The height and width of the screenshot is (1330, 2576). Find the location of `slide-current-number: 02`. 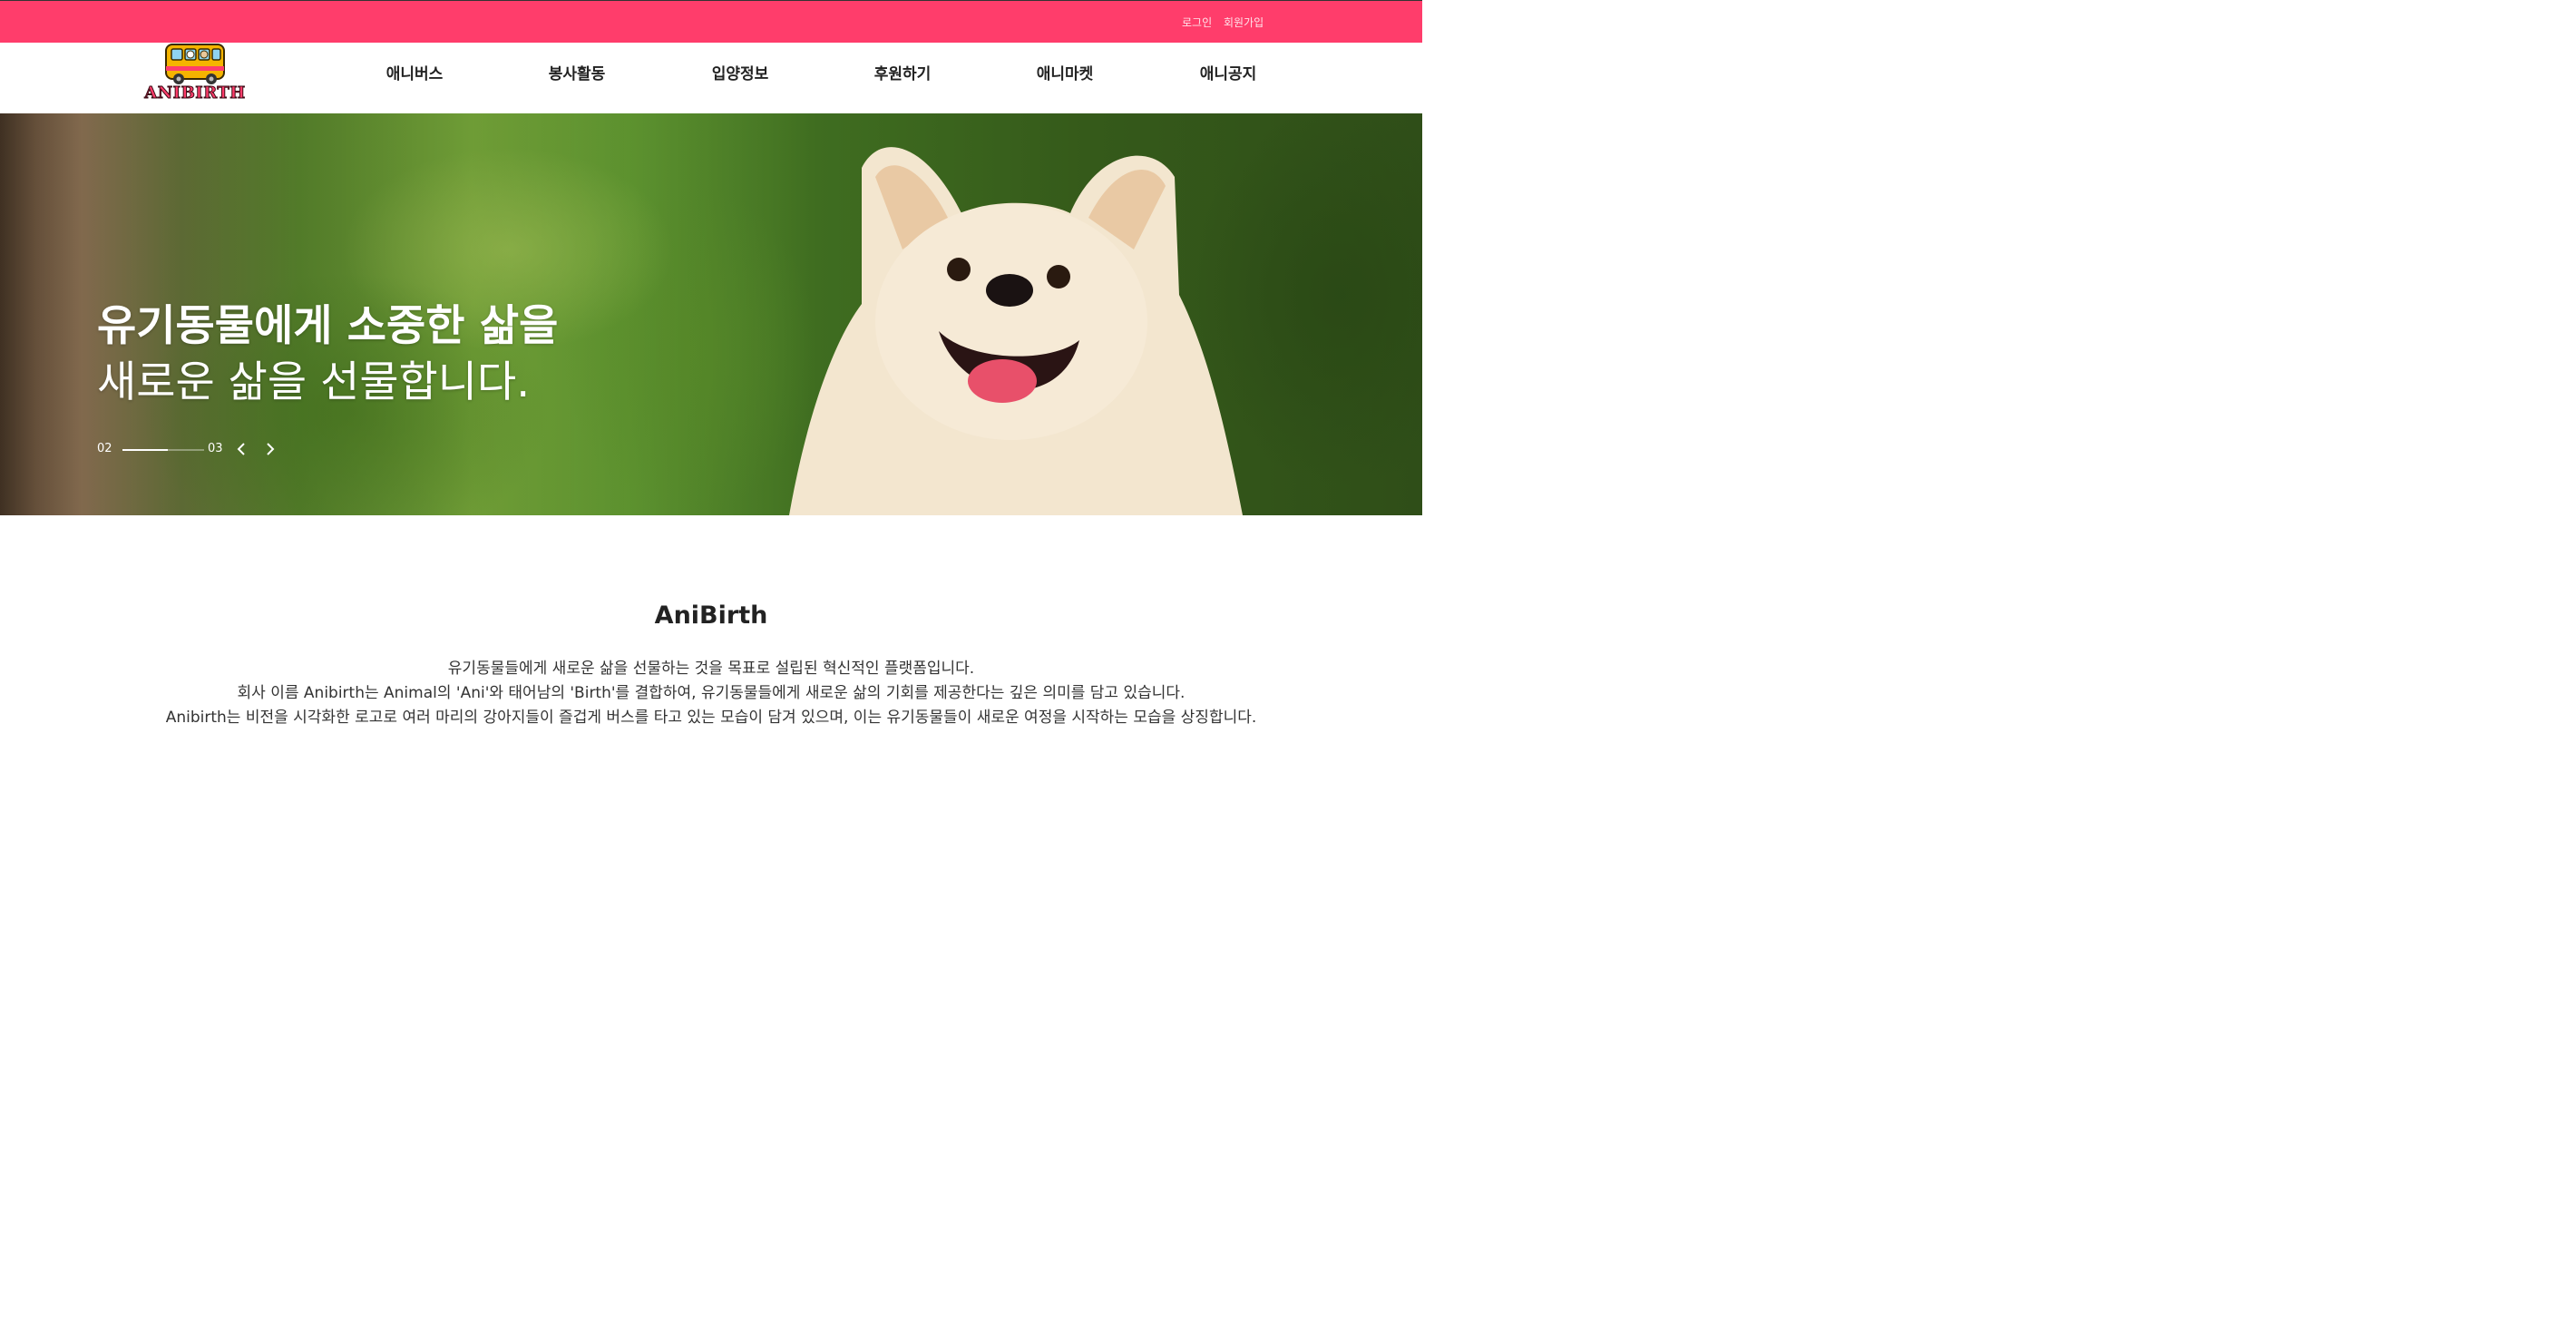

slide-current-number: 02 is located at coordinates (104, 448).